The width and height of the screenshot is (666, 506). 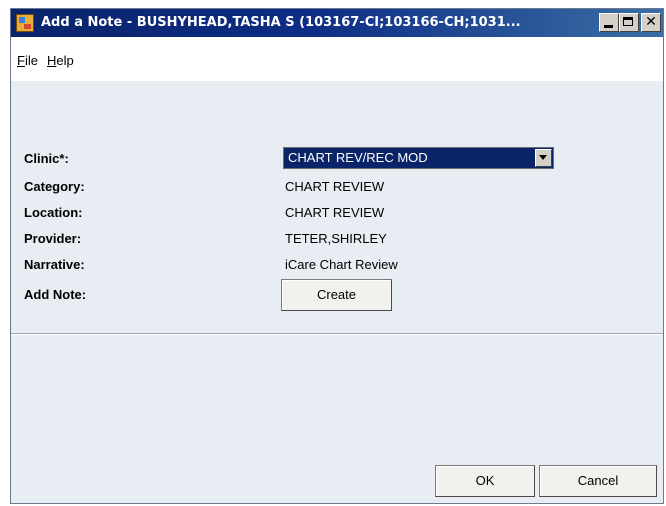 What do you see at coordinates (52, 60) in the screenshot?
I see `menu-help-mnemonic: H` at bounding box center [52, 60].